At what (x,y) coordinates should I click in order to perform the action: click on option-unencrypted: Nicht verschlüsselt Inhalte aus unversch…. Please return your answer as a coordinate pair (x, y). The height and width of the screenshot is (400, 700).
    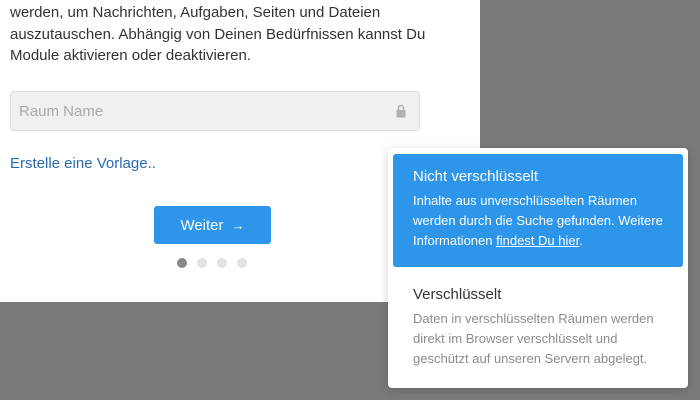
    Looking at the image, I should click on (538, 210).